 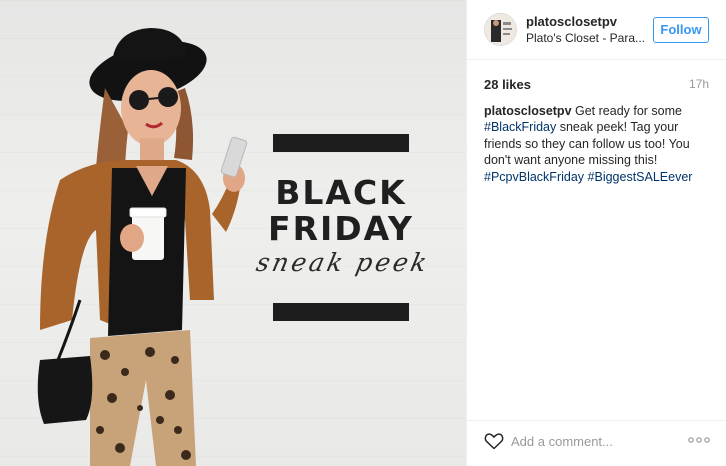 What do you see at coordinates (520, 127) in the screenshot?
I see `hashtag-link: #BlackFriday` at bounding box center [520, 127].